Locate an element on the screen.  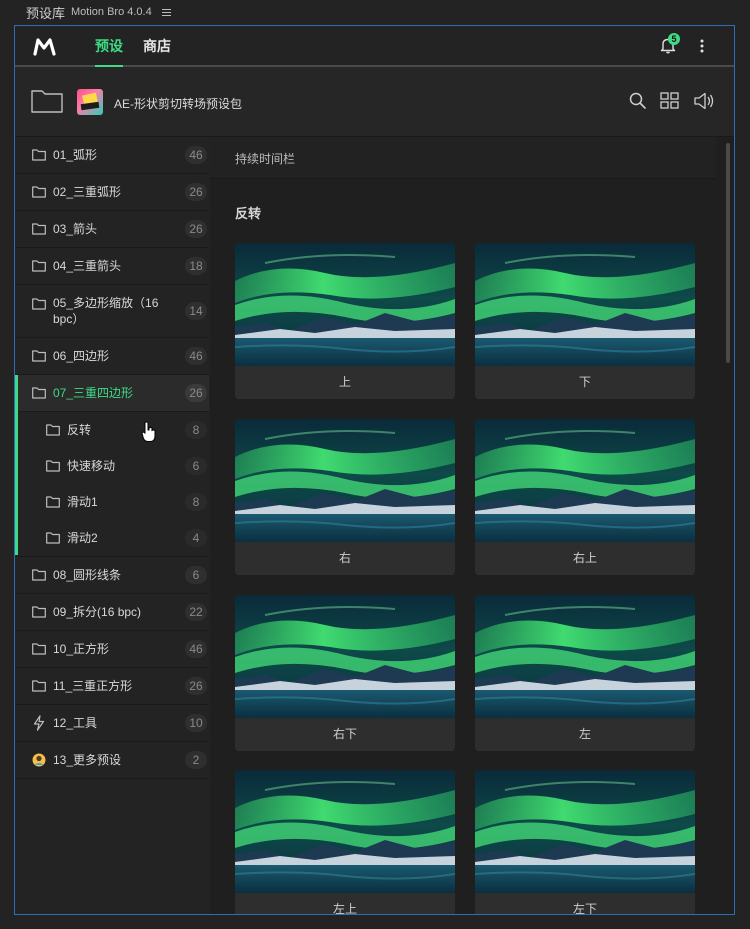
sidebar-item-label: 05_多边形缩放（16 bpc） is located at coordinates (106, 311).